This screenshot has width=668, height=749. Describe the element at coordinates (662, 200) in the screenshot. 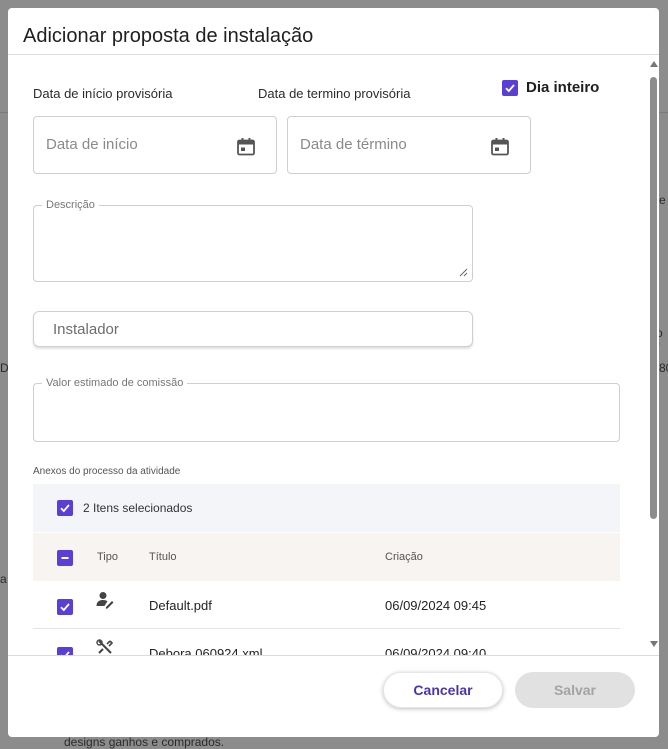

I see `background-text: e` at that location.